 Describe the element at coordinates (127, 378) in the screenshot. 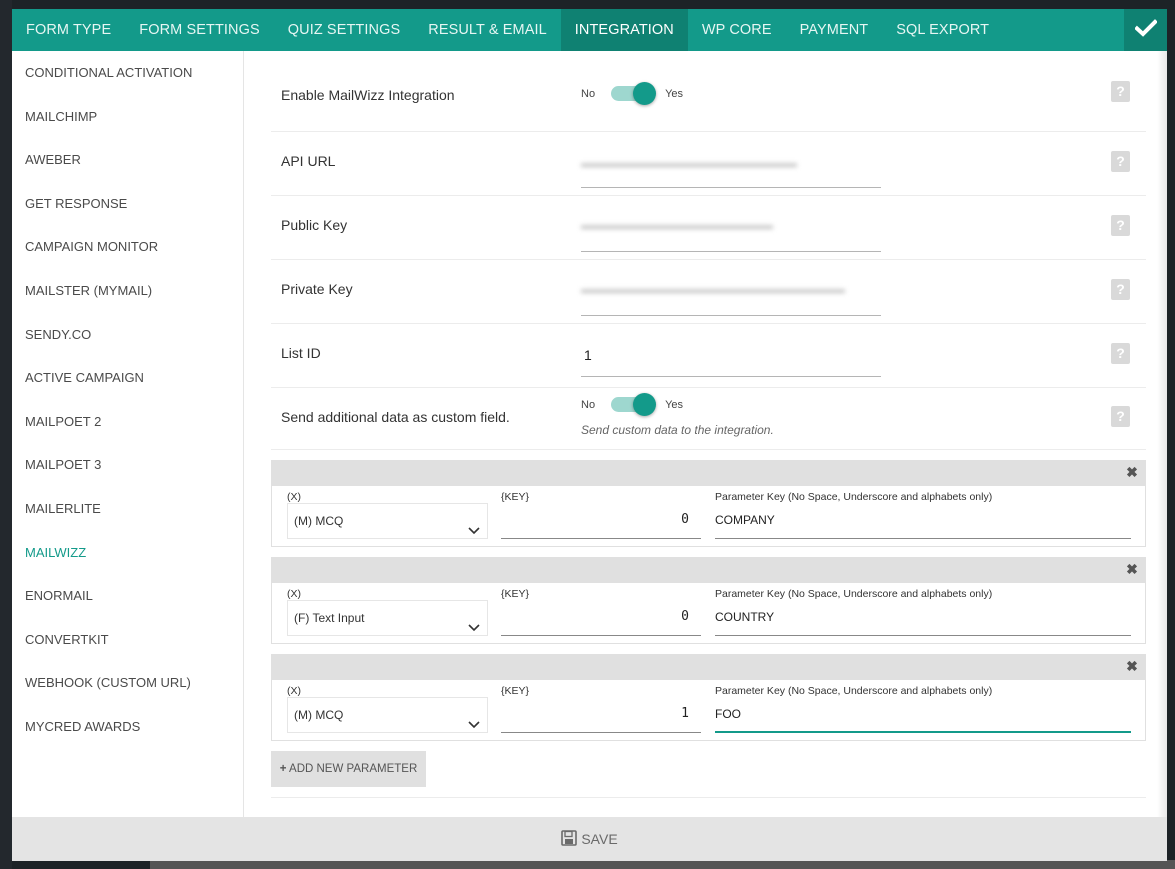

I see `sidebar-item-active-campaign: ACTIVE CAMPAIGN` at that location.